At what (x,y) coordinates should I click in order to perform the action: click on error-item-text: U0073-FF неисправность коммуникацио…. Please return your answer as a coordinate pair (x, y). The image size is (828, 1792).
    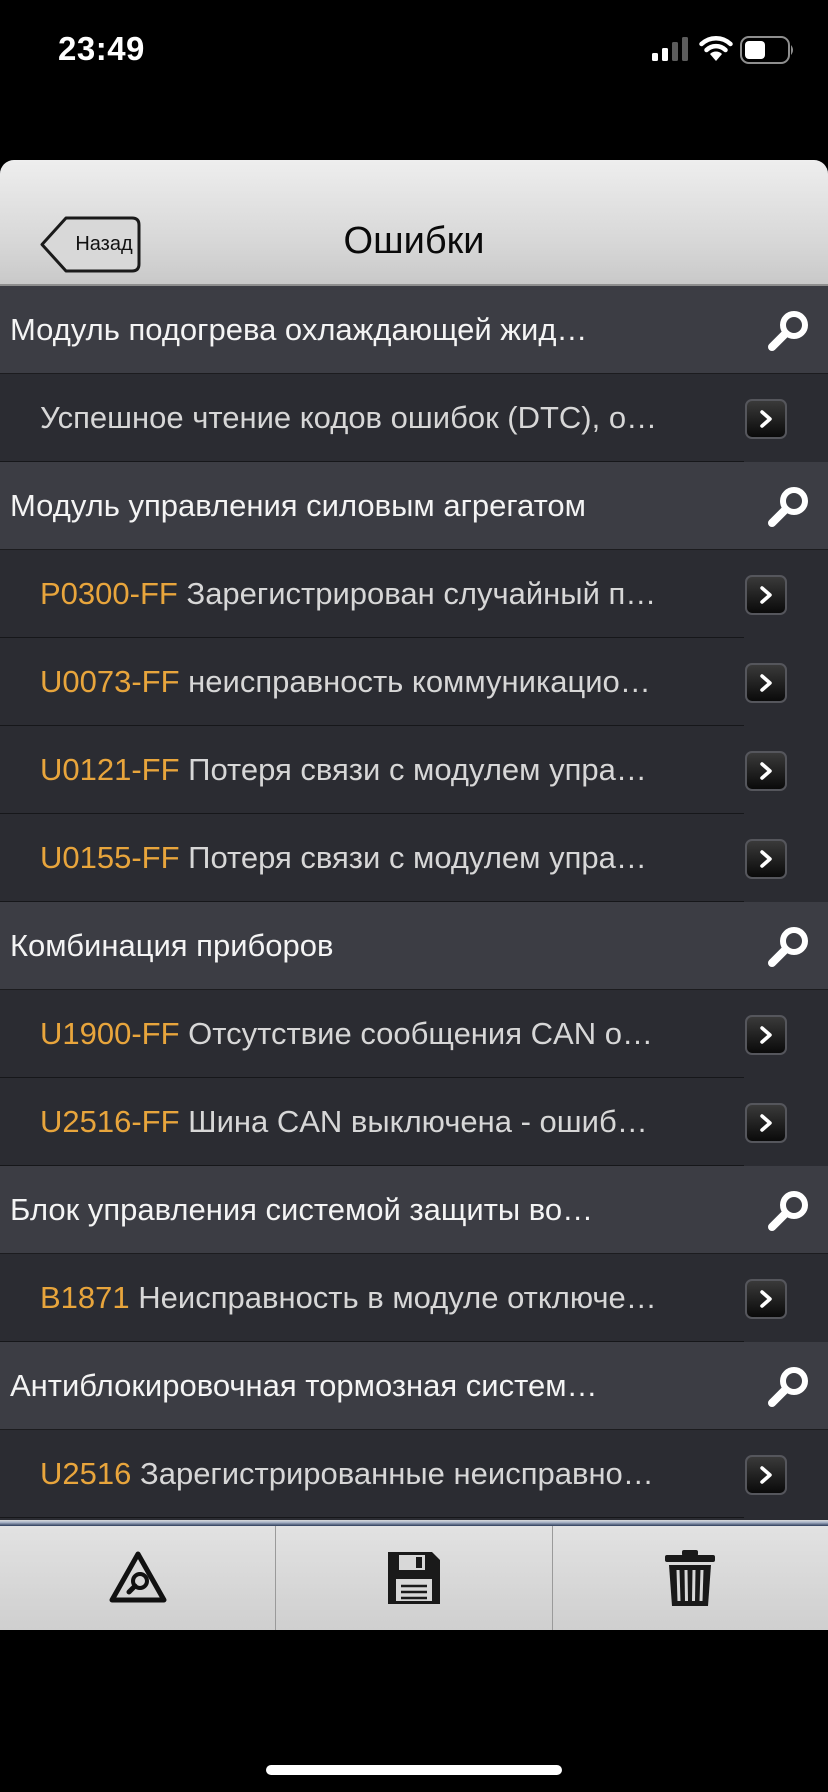
    Looking at the image, I should click on (383, 682).